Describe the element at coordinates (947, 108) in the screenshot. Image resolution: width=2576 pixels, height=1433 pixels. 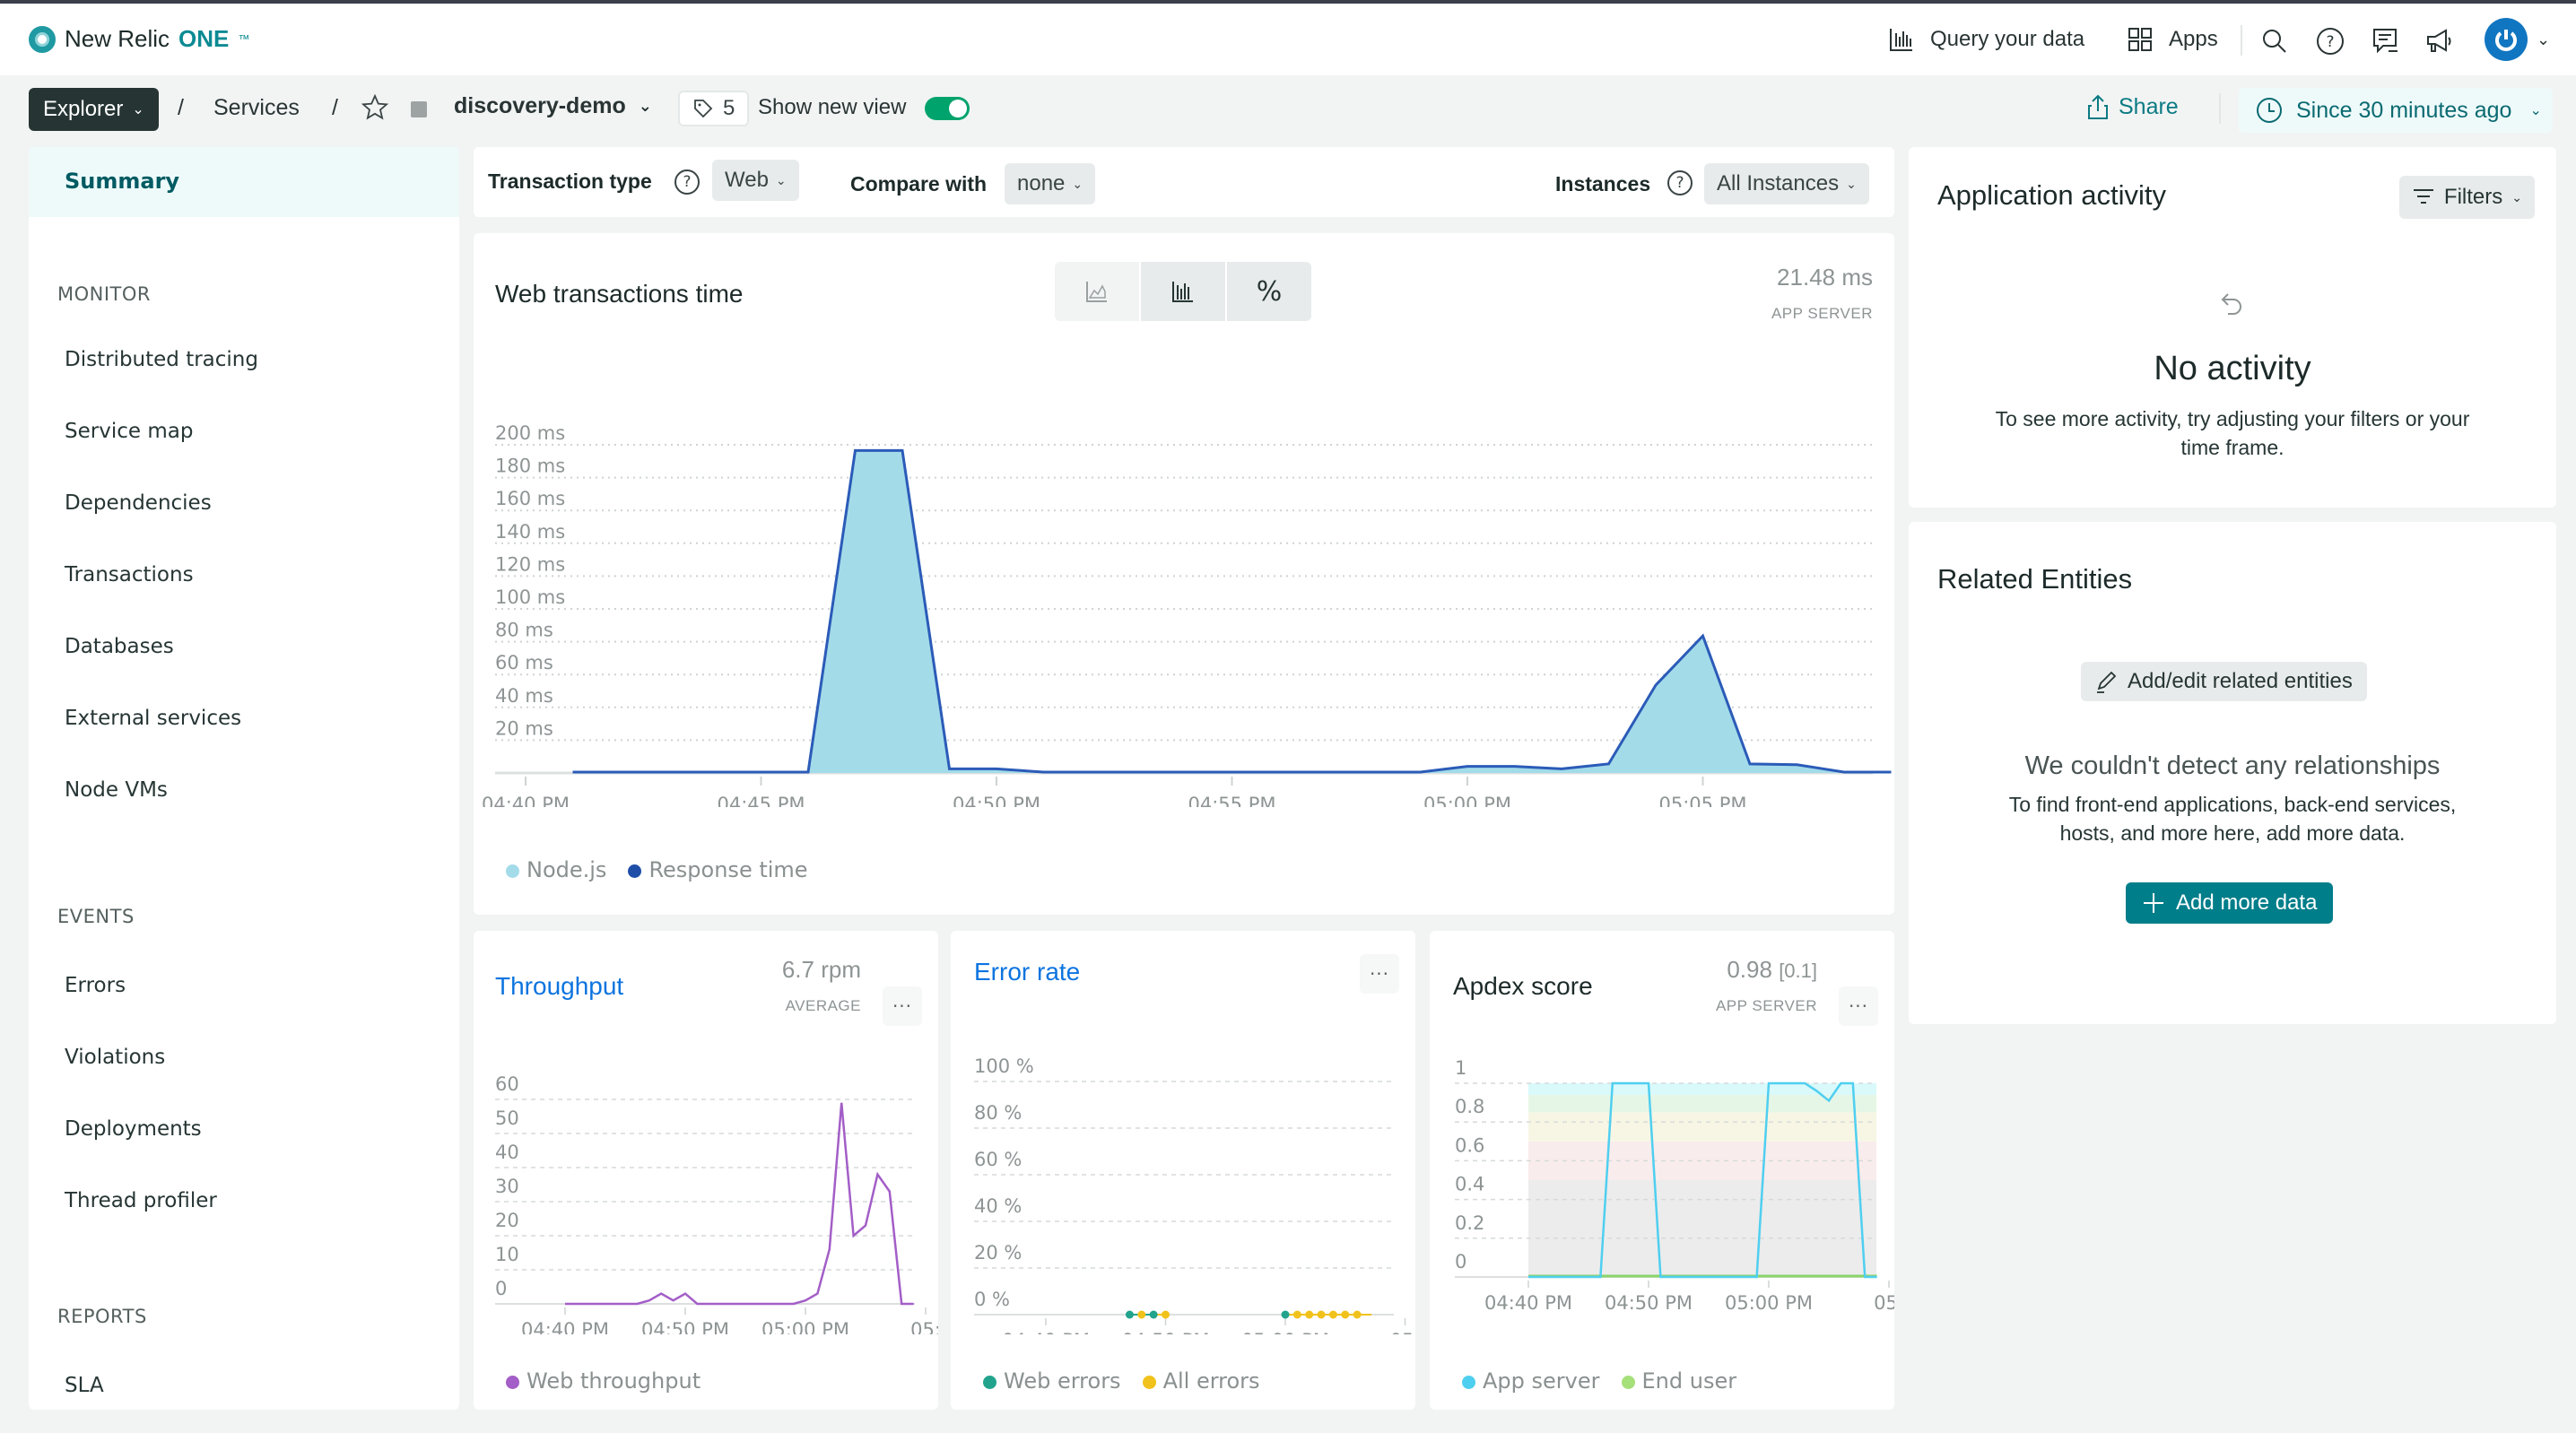
I see `show-new-view-toggle` at that location.